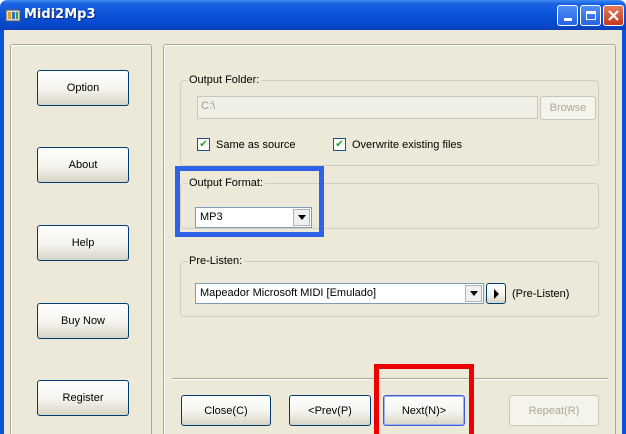  What do you see at coordinates (389, 119) in the screenshot?
I see `output-folder-group: Output Folder:` at bounding box center [389, 119].